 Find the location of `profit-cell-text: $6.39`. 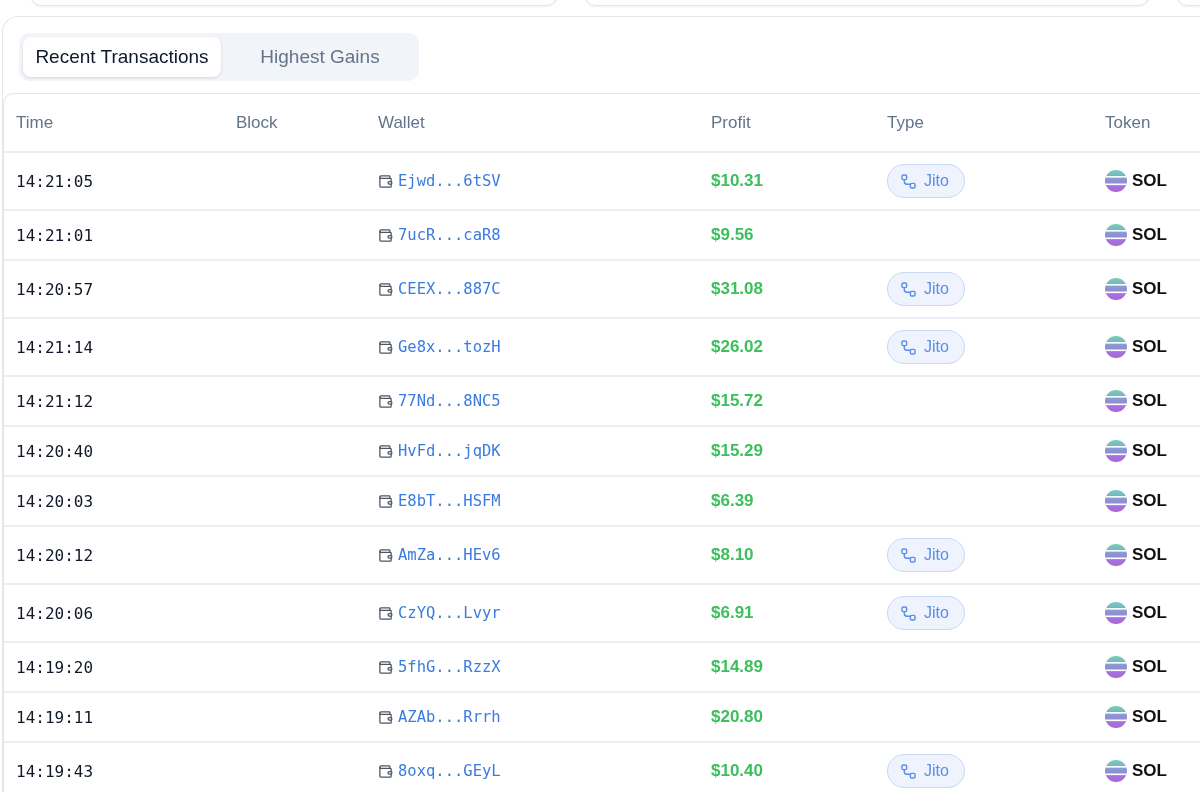

profit-cell-text: $6.39 is located at coordinates (733, 501).